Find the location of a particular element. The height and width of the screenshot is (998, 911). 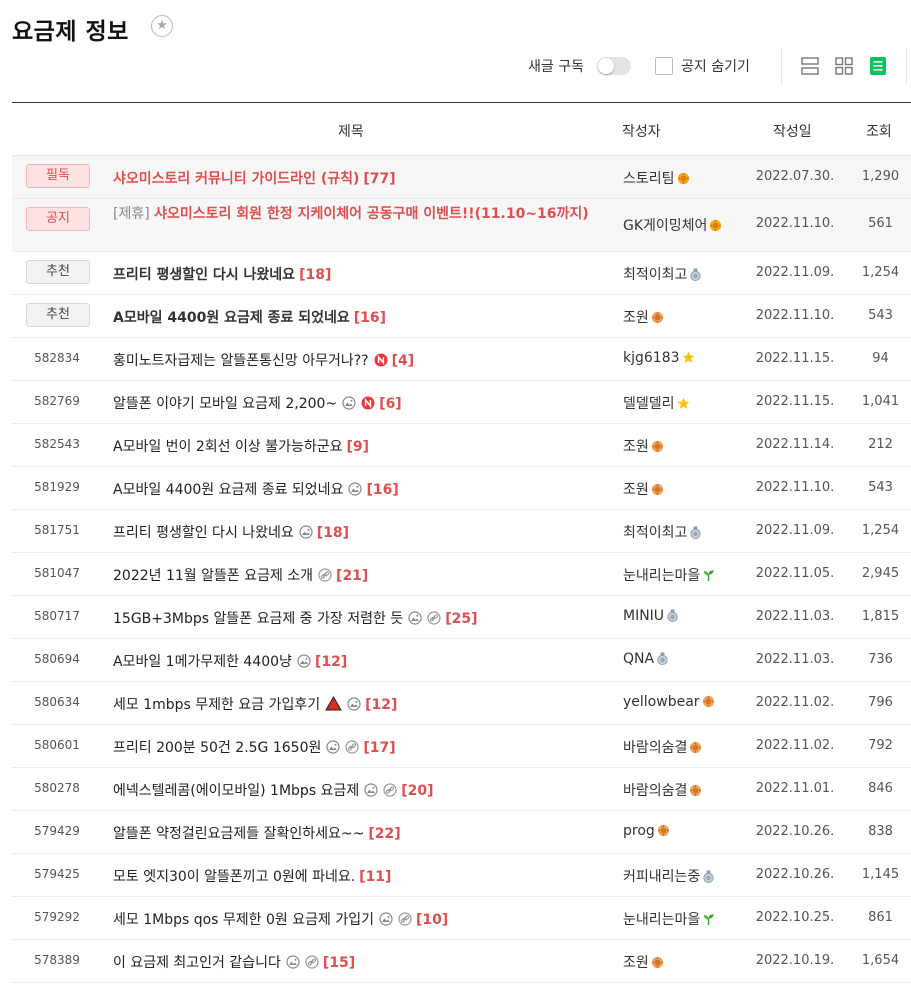

member-level-star-icon is located at coordinates (688, 359).